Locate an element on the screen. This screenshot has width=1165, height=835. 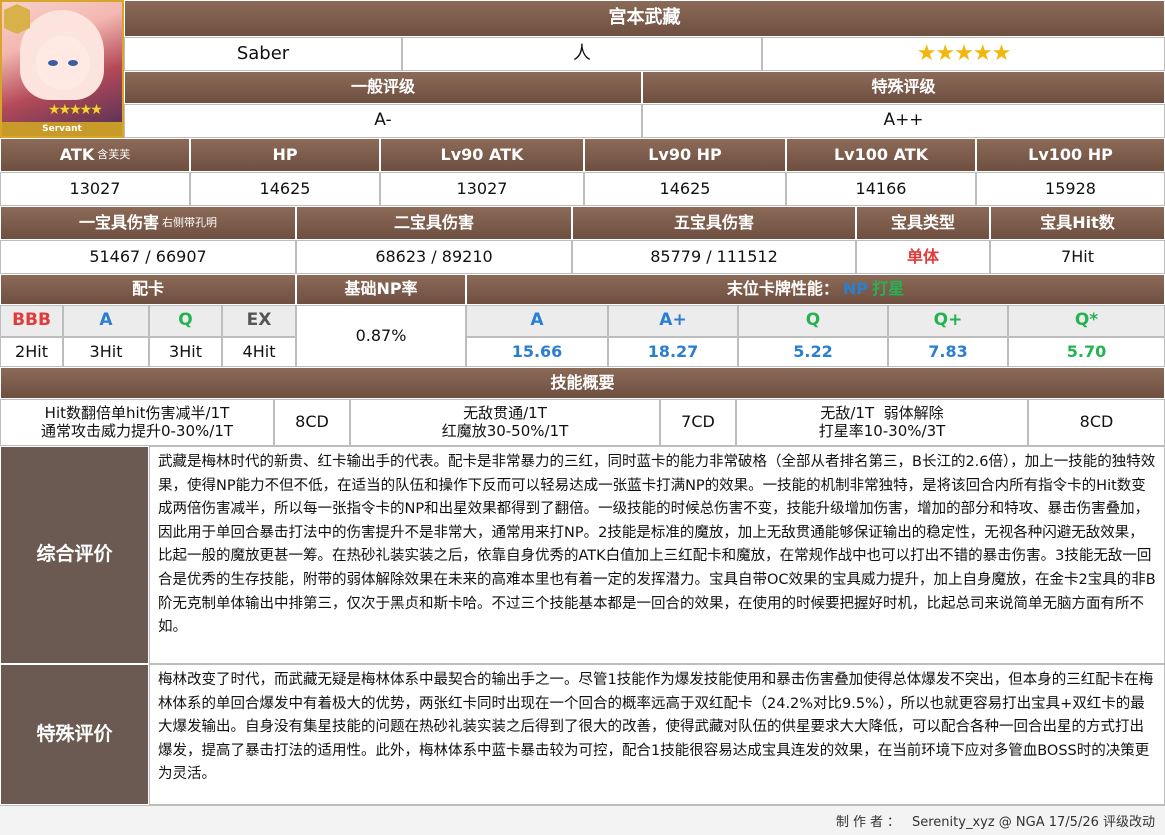
np-type-value: 单体 is located at coordinates (923, 257).